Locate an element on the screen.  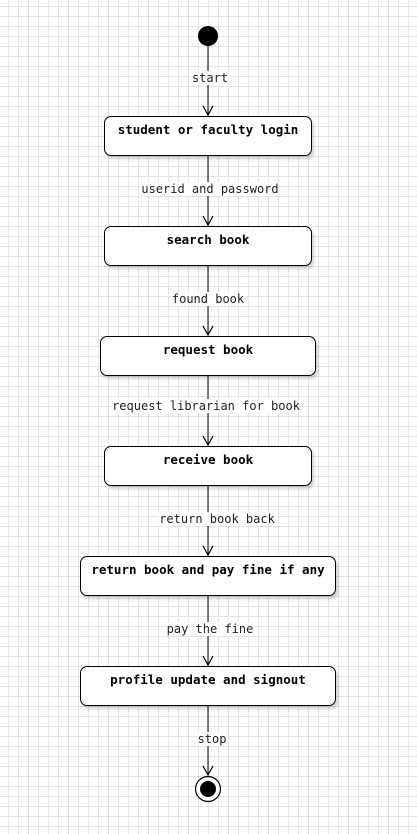
activity-request-book: request book is located at coordinates (208, 356).